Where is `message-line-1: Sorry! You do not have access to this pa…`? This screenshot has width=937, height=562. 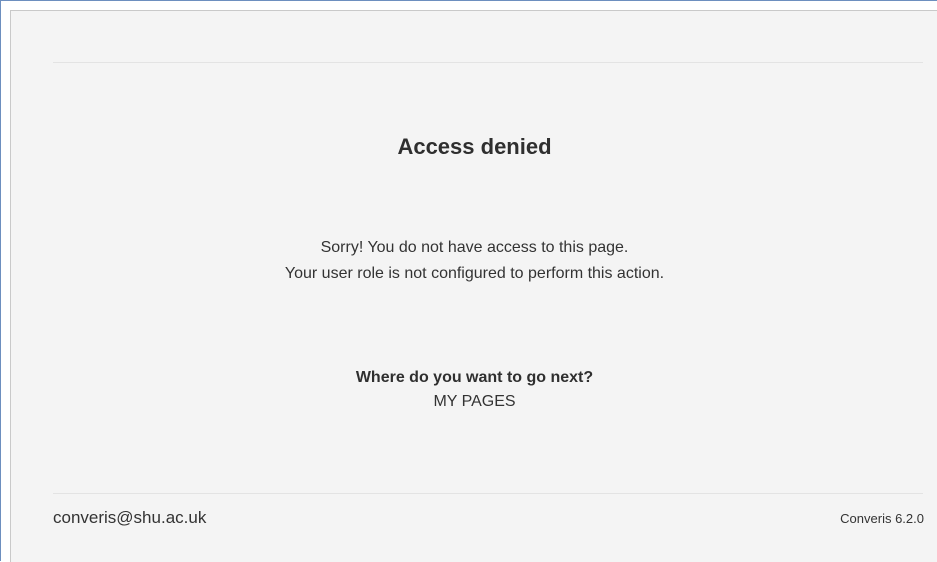 message-line-1: Sorry! You do not have access to this pa… is located at coordinates (474, 247).